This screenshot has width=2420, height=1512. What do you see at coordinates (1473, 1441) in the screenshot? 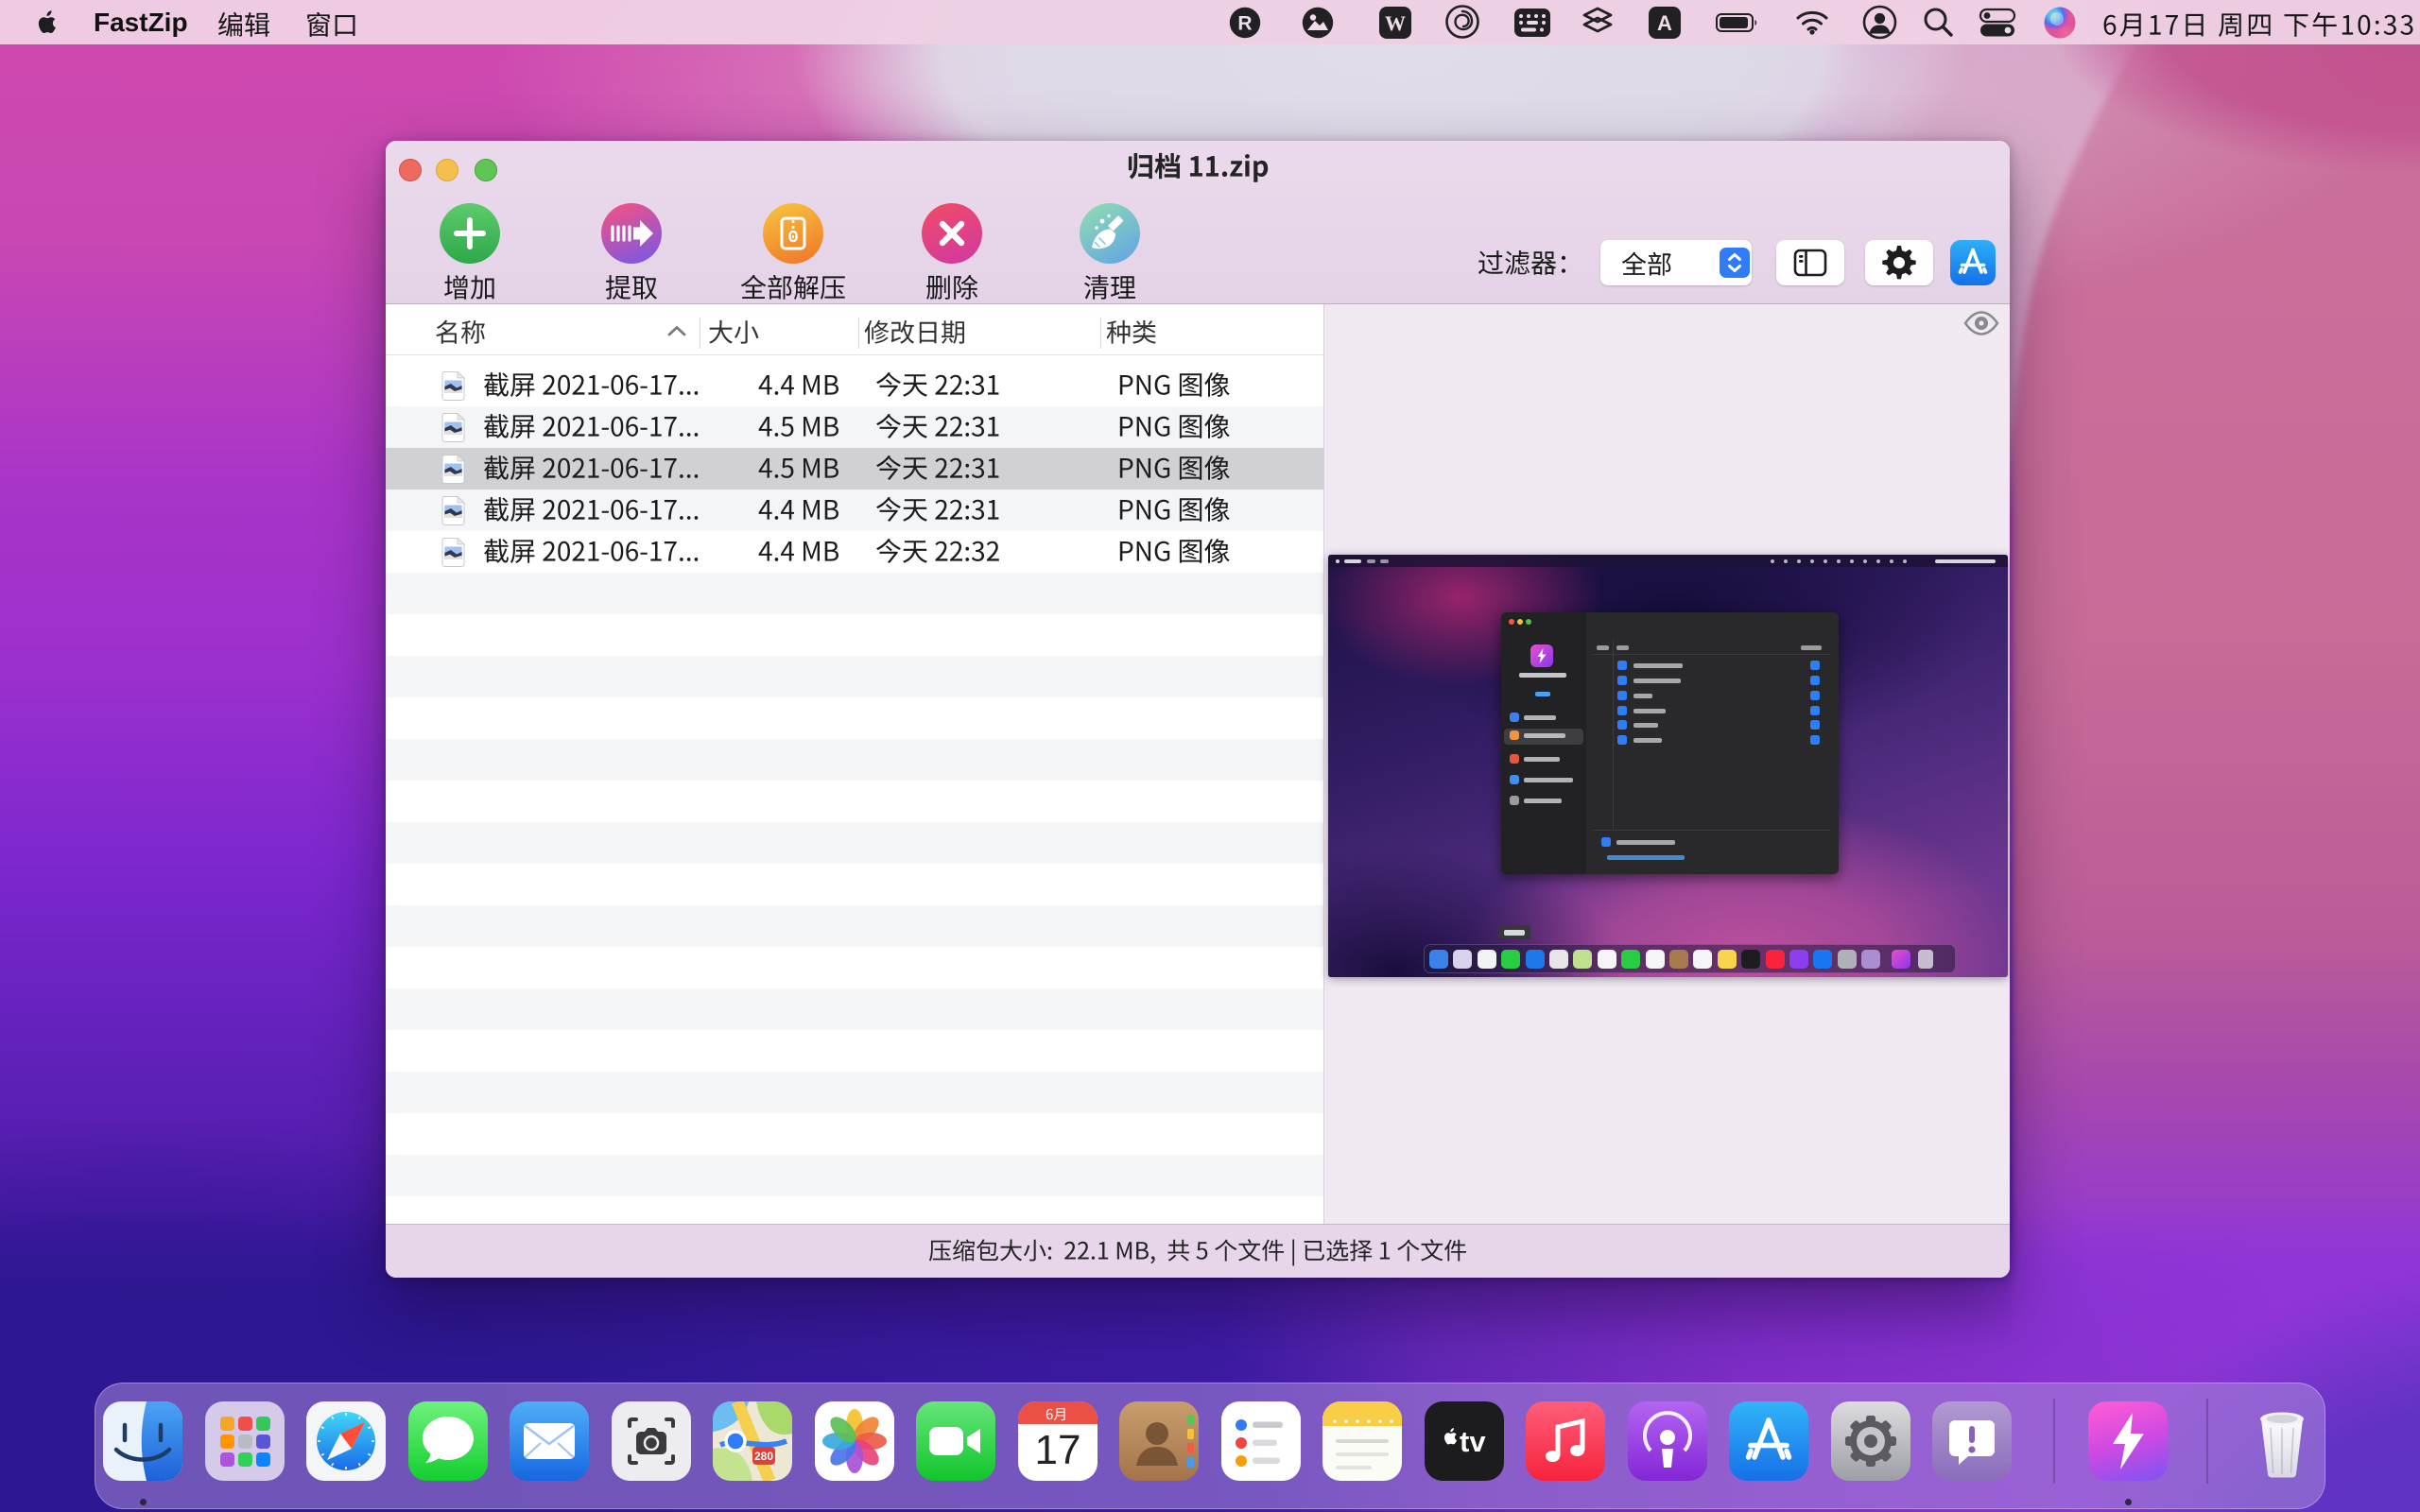
I see `svg-text: tv` at bounding box center [1473, 1441].